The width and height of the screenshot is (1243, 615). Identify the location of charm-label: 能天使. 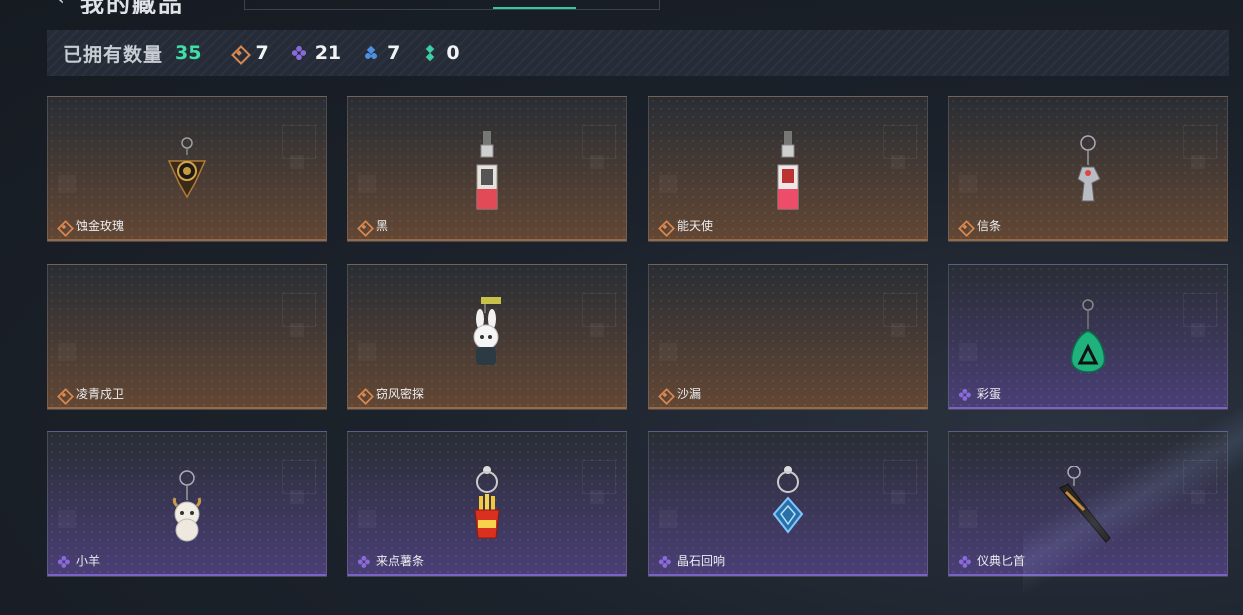
(685, 225).